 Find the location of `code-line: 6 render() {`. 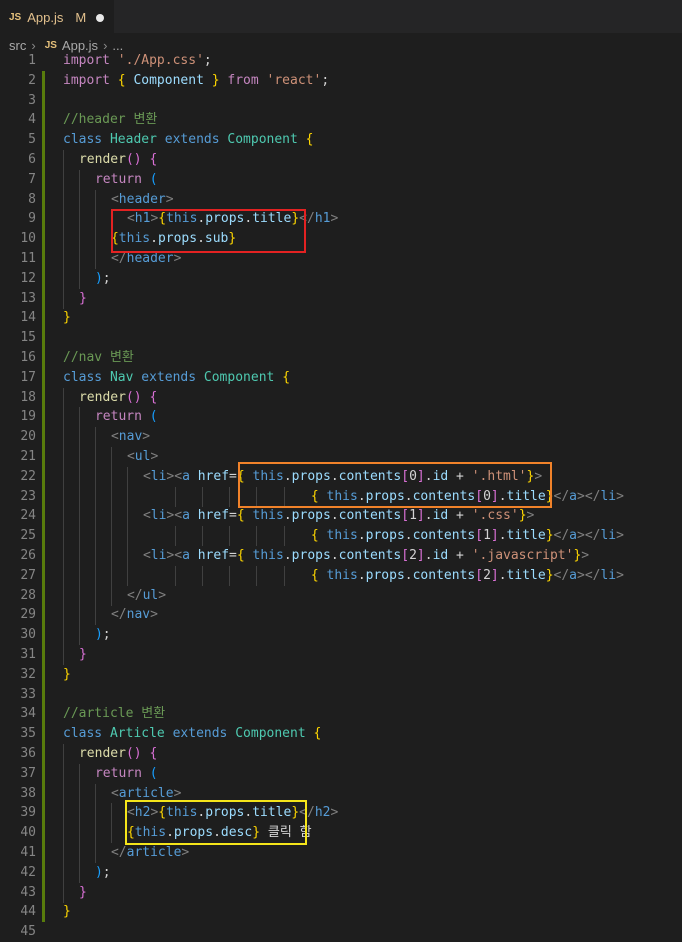

code-line: 6 render() { is located at coordinates (341, 160).